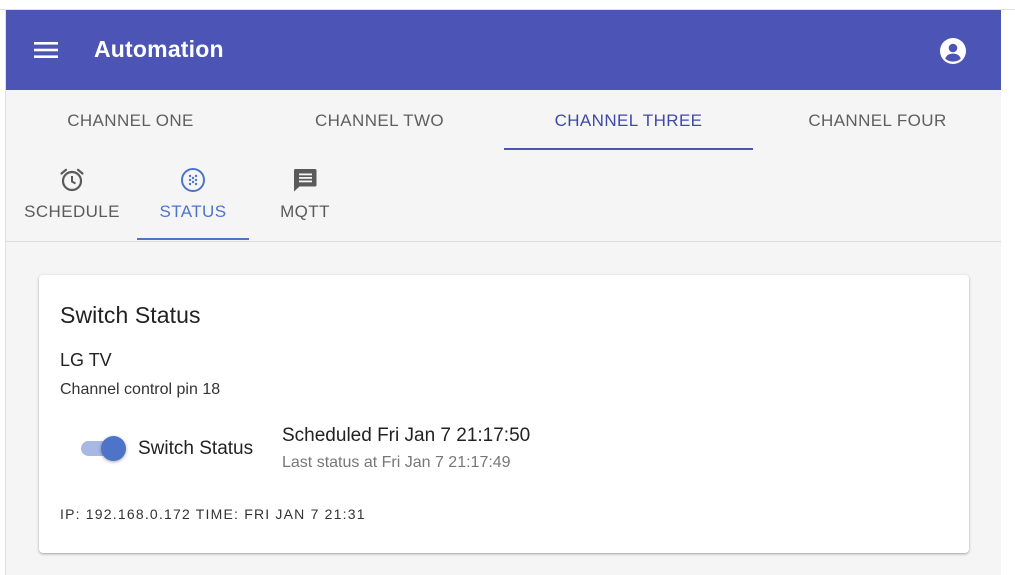  I want to click on control-pin-text: Channel control pin 18, so click(140, 389).